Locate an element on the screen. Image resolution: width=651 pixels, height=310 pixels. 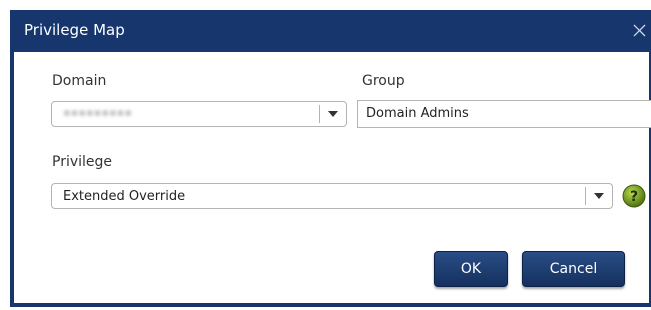
domain-select: ••••••••• is located at coordinates (199, 114).